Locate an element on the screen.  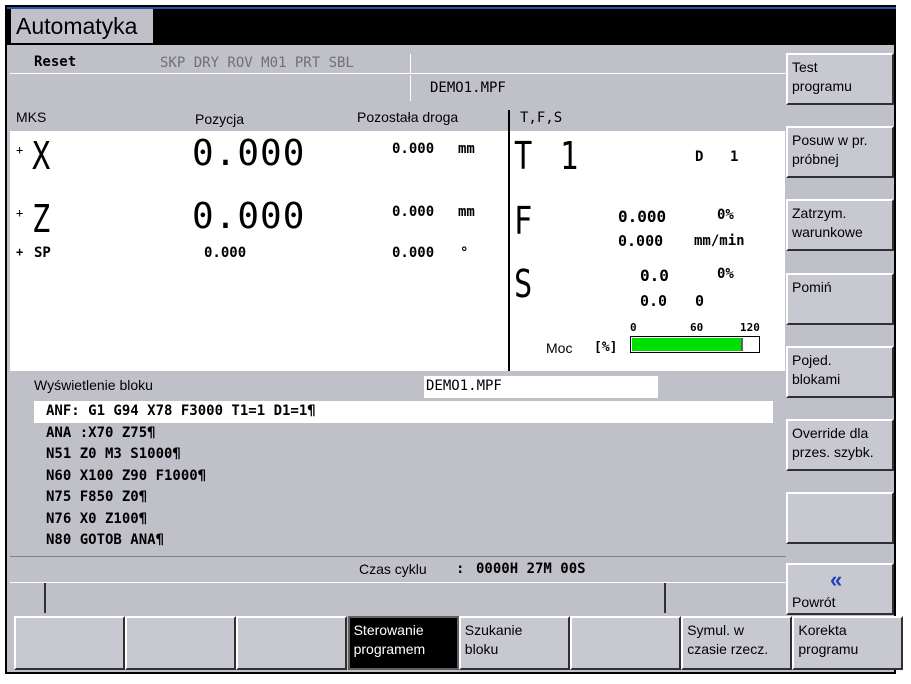
feed-label: F is located at coordinates (523, 221).